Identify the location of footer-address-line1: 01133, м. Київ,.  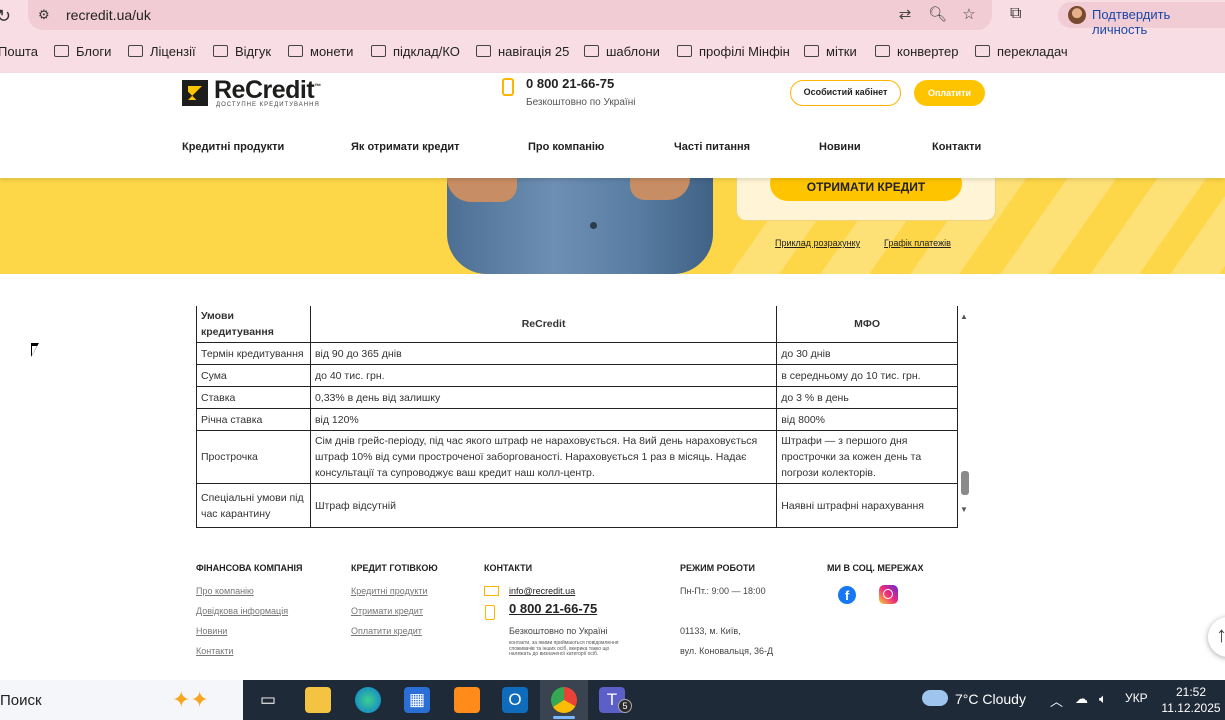
(710, 631).